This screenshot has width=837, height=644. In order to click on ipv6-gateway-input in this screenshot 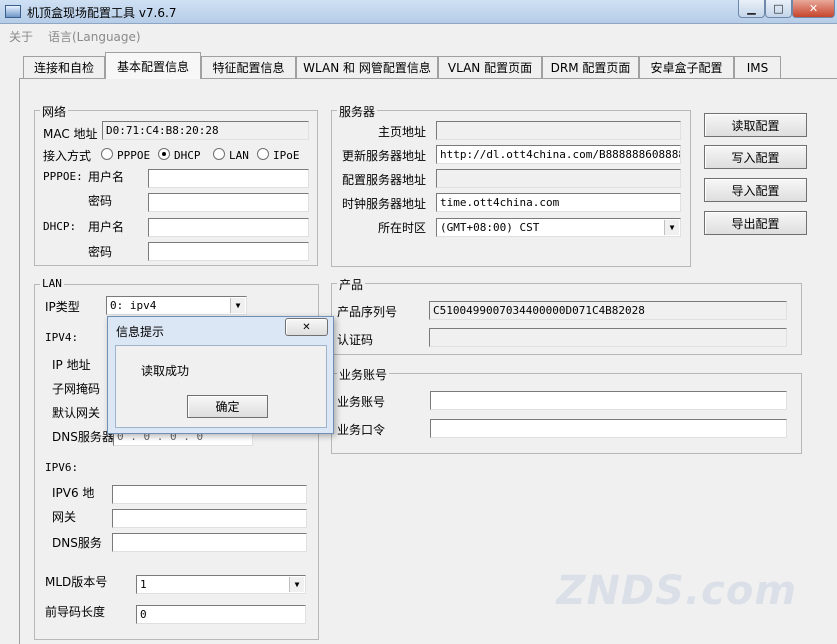, I will do `click(209, 518)`.